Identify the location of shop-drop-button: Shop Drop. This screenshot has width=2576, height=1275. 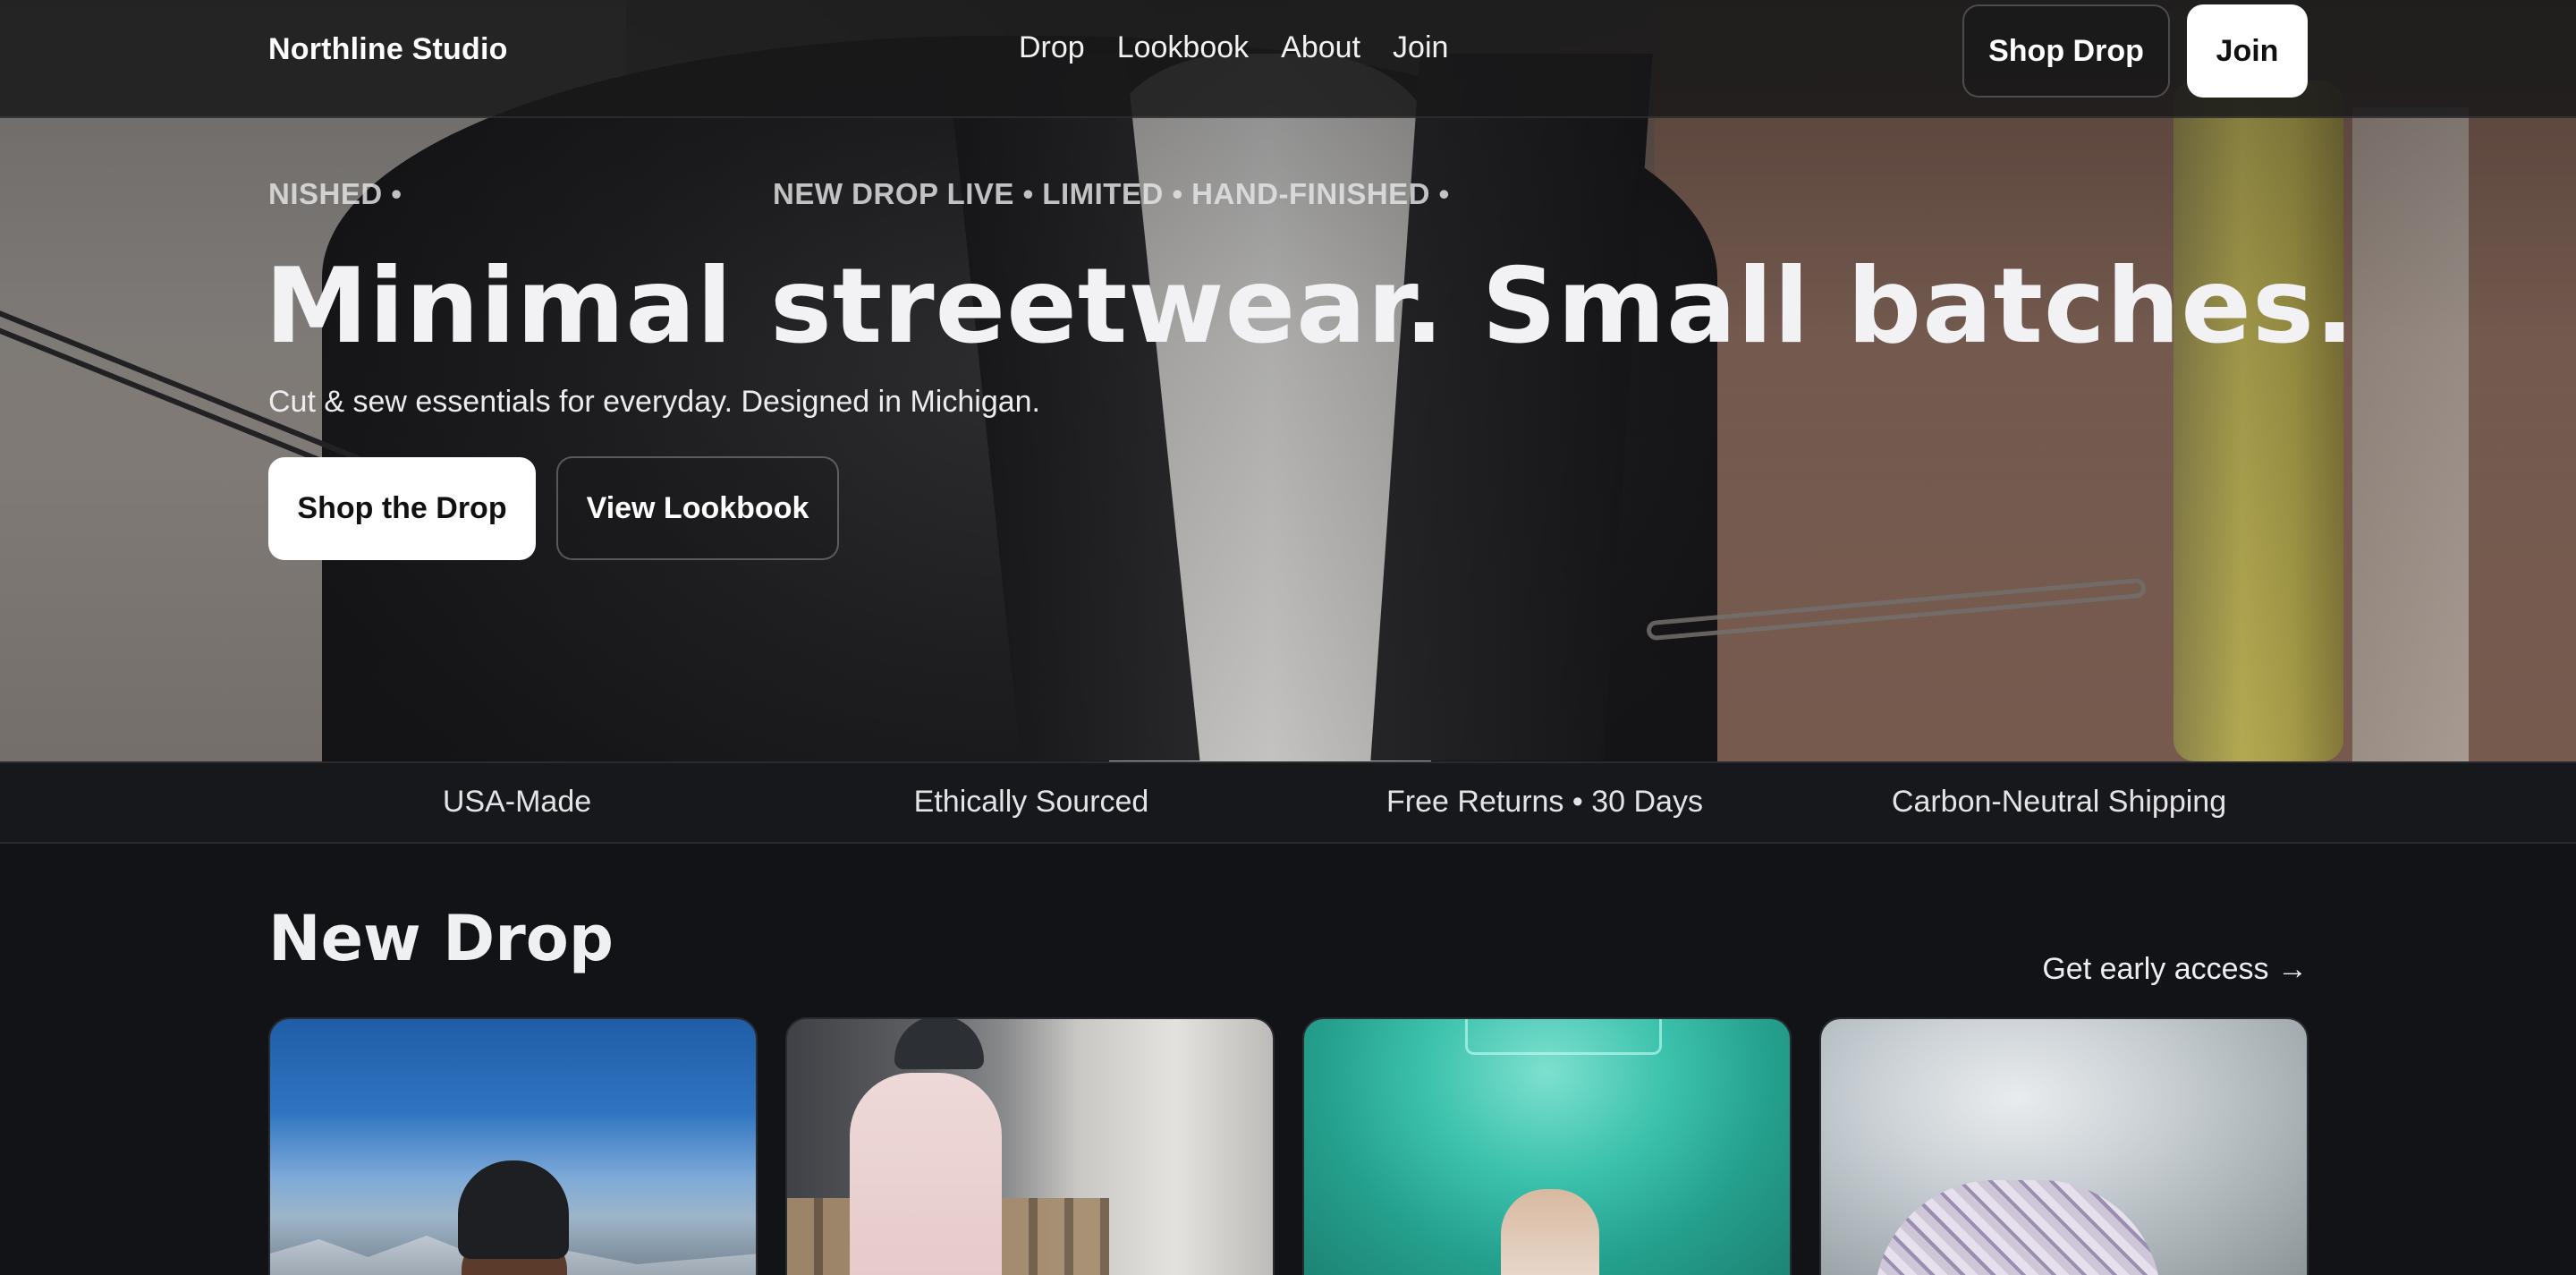
(2066, 51).